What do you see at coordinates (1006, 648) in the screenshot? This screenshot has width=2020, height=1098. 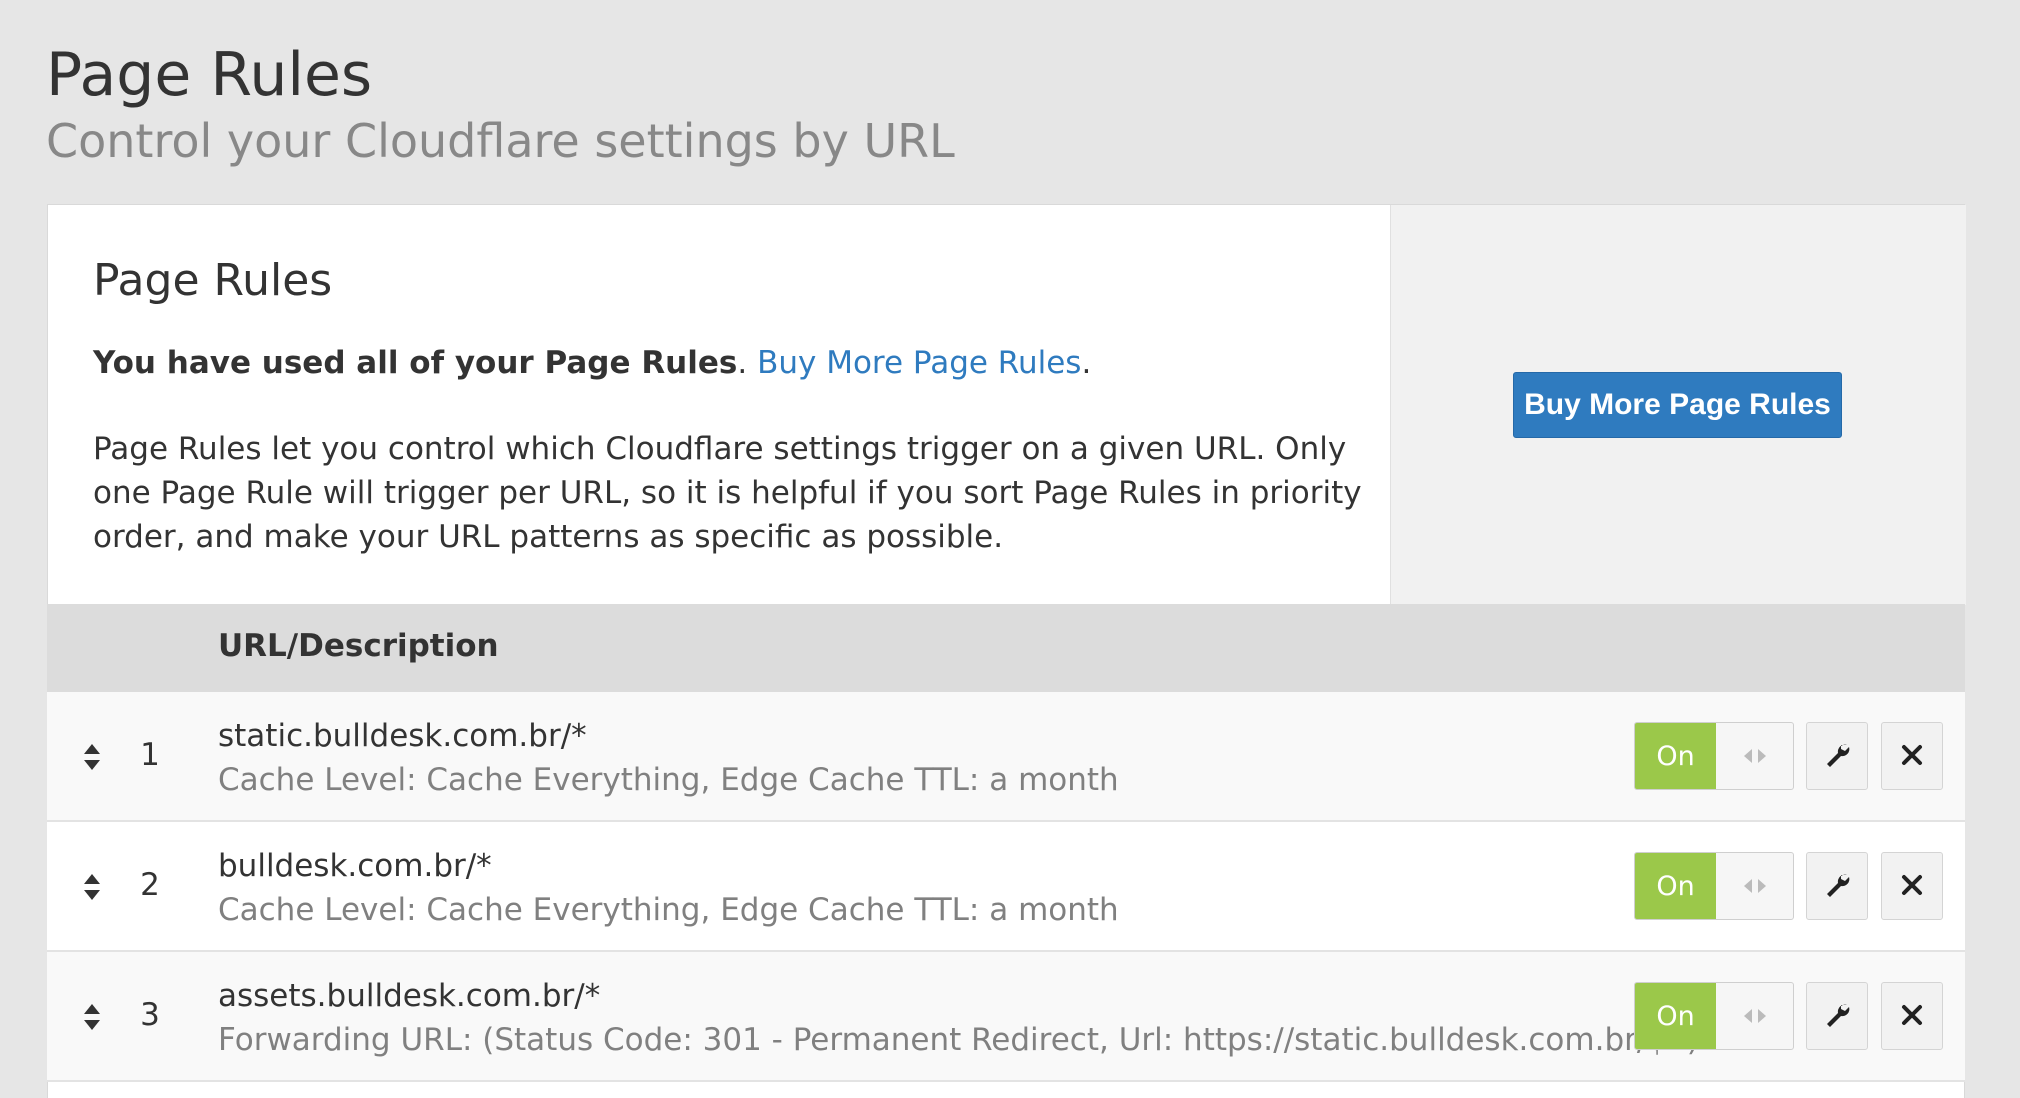 I see `table-header: URL/Description` at bounding box center [1006, 648].